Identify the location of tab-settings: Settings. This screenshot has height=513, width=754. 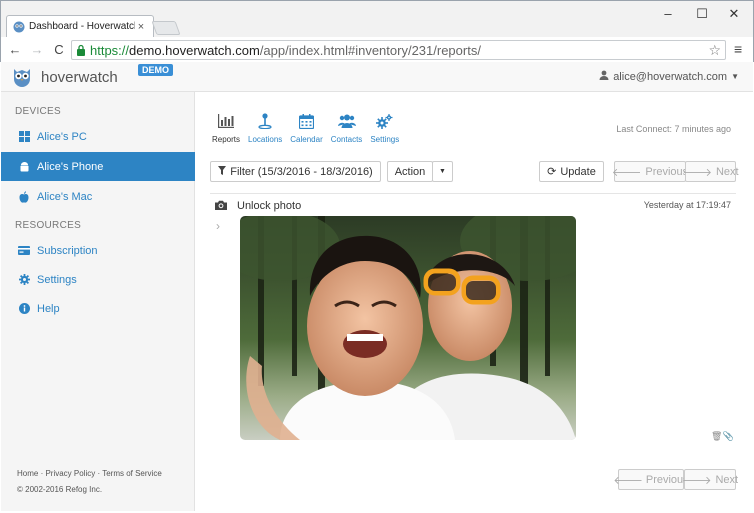
(384, 128).